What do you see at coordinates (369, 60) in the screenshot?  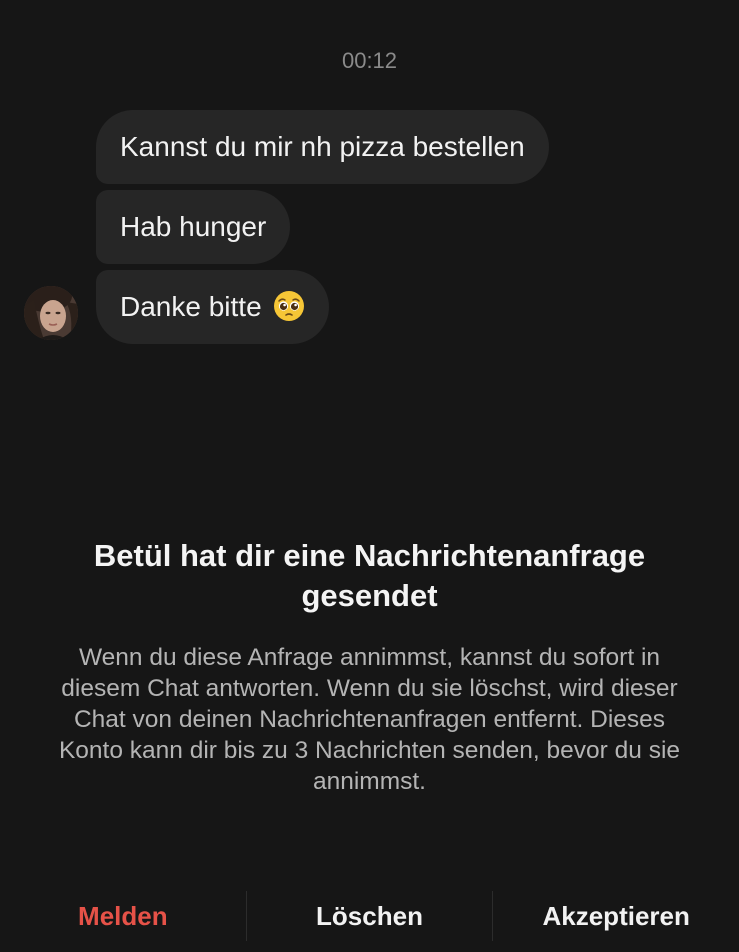 I see `message-timestamp: 00:12` at bounding box center [369, 60].